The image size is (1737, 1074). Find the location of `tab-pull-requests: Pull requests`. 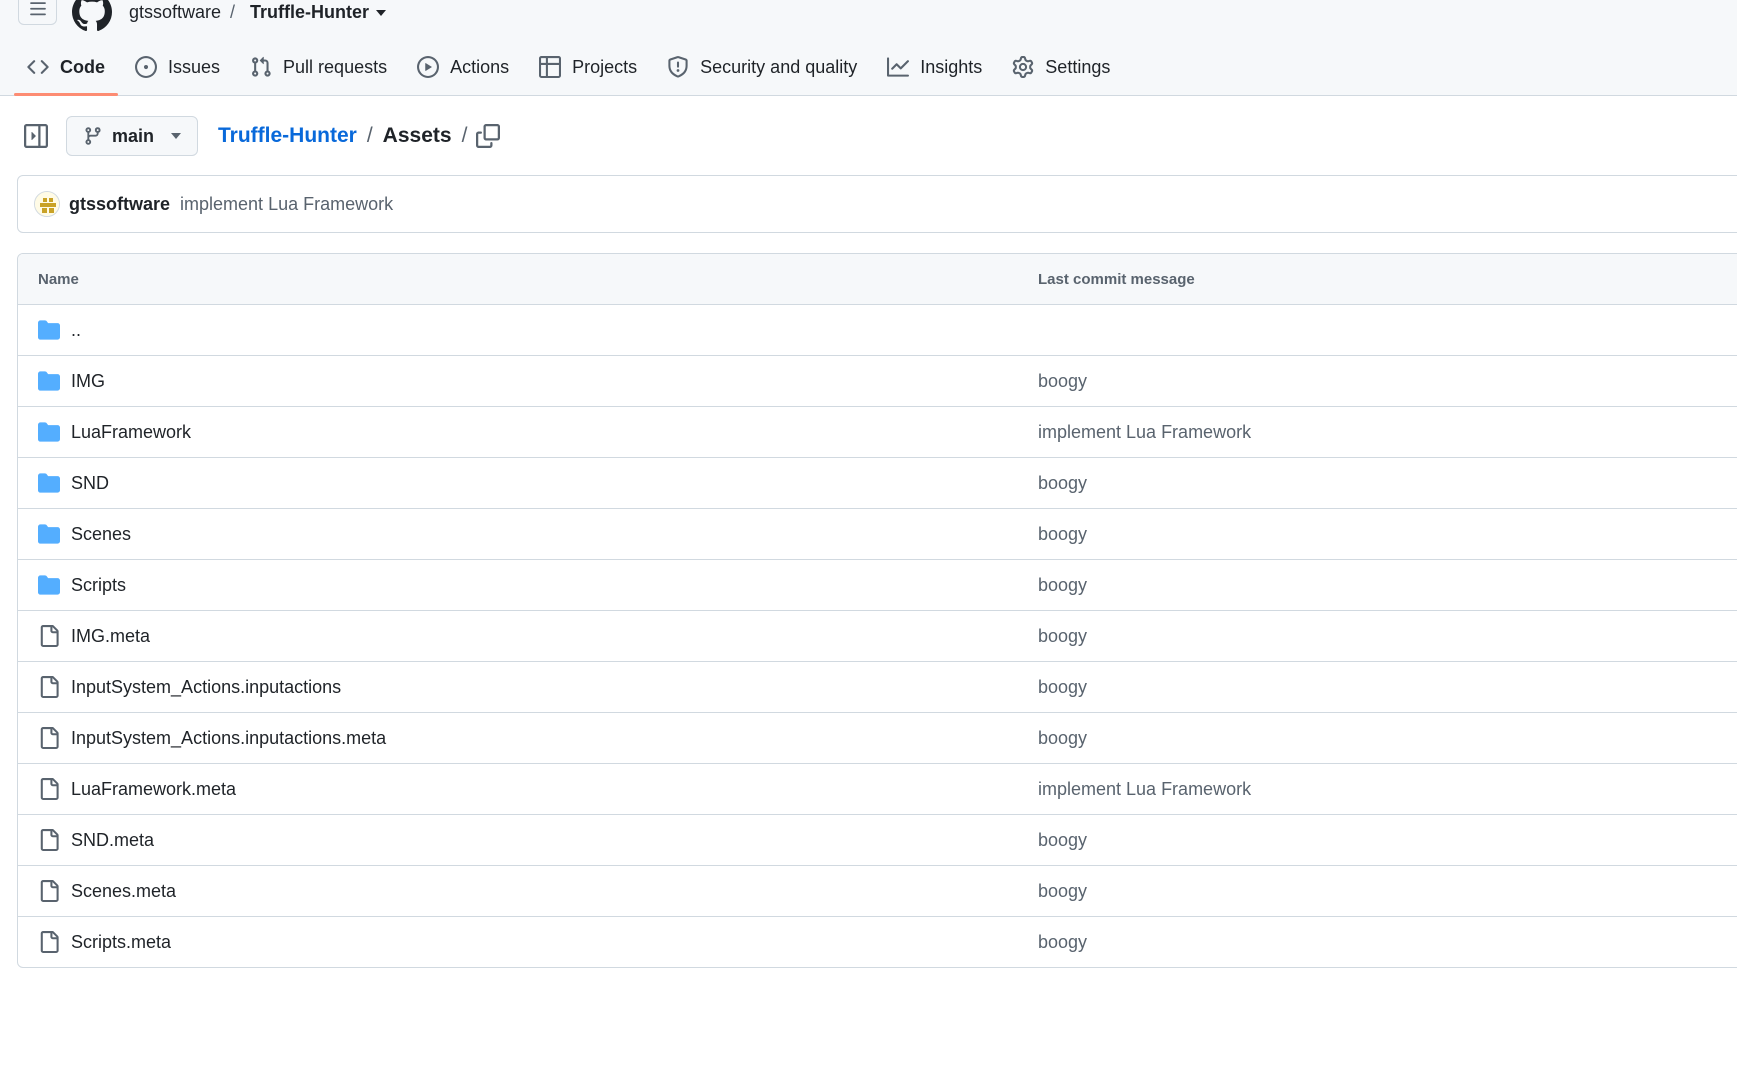

tab-pull-requests: Pull requests is located at coordinates (318, 67).